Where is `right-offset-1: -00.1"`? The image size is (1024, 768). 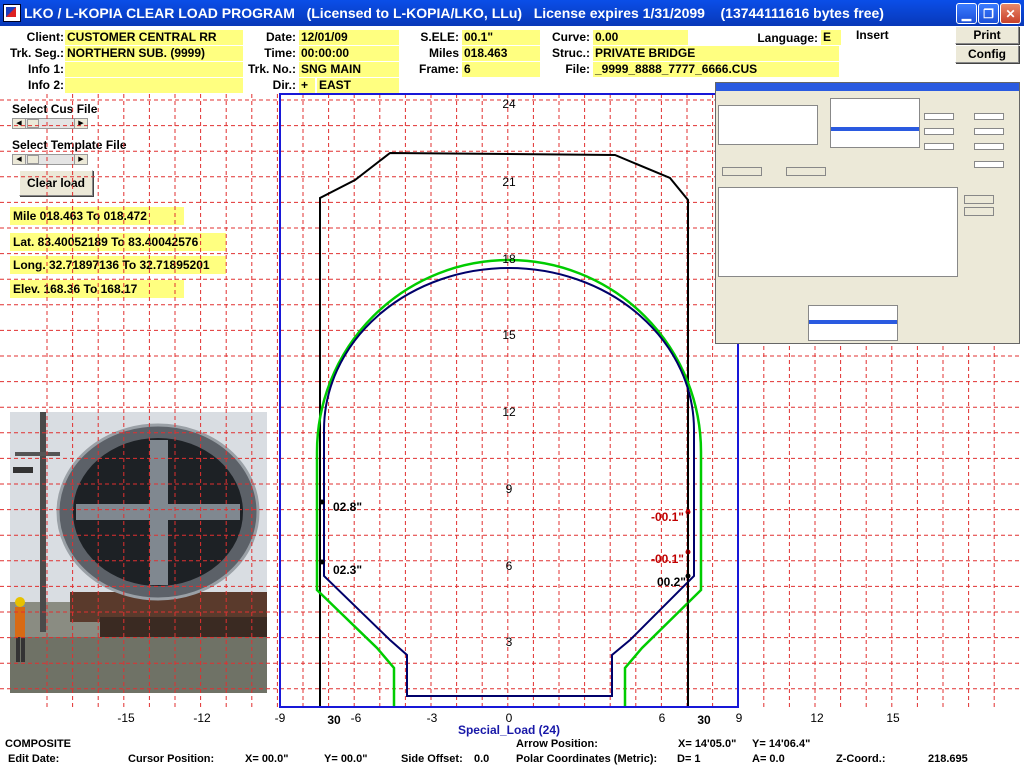 right-offset-1: -00.1" is located at coordinates (667, 517).